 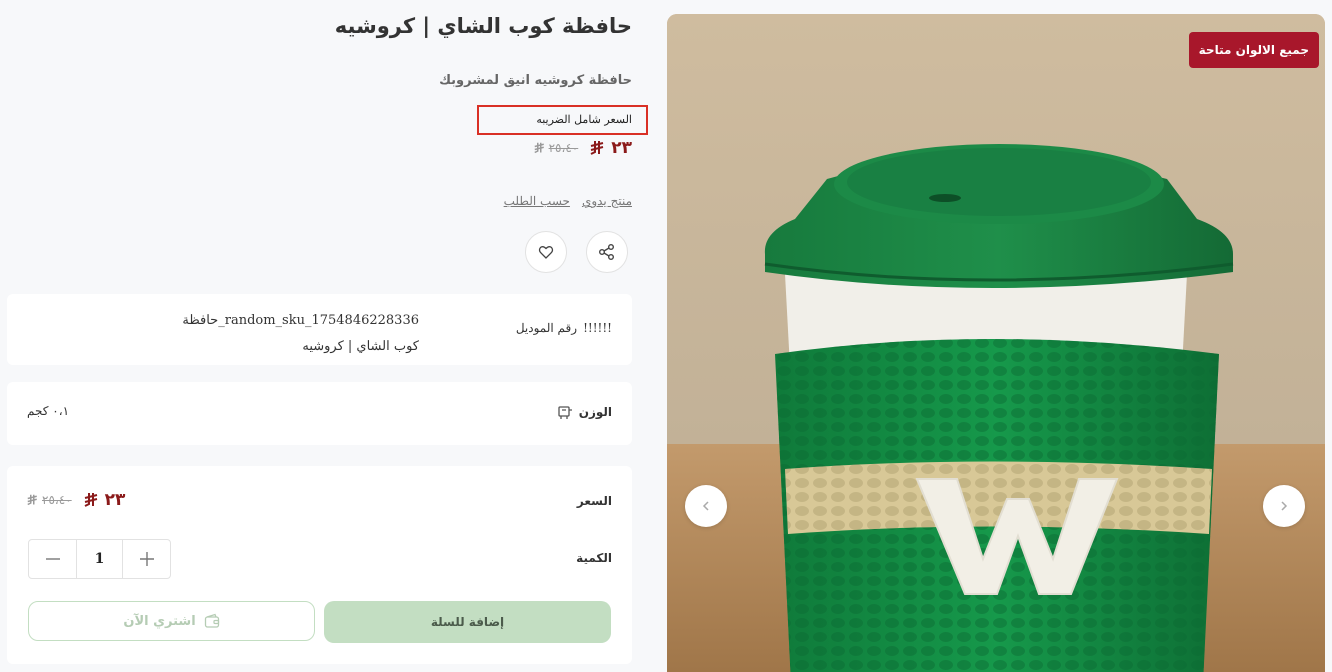 I want to click on tag-on-demand: حسب الطلب, so click(x=537, y=201).